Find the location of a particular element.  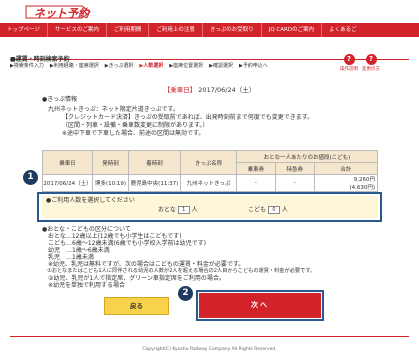

cell-dep: 博多(10:19) is located at coordinates (110, 183).